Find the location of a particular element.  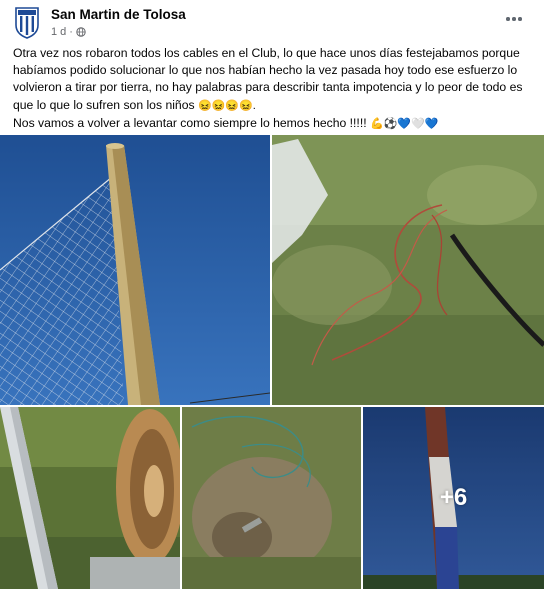

post-meta: 1 d · is located at coordinates (68, 32).